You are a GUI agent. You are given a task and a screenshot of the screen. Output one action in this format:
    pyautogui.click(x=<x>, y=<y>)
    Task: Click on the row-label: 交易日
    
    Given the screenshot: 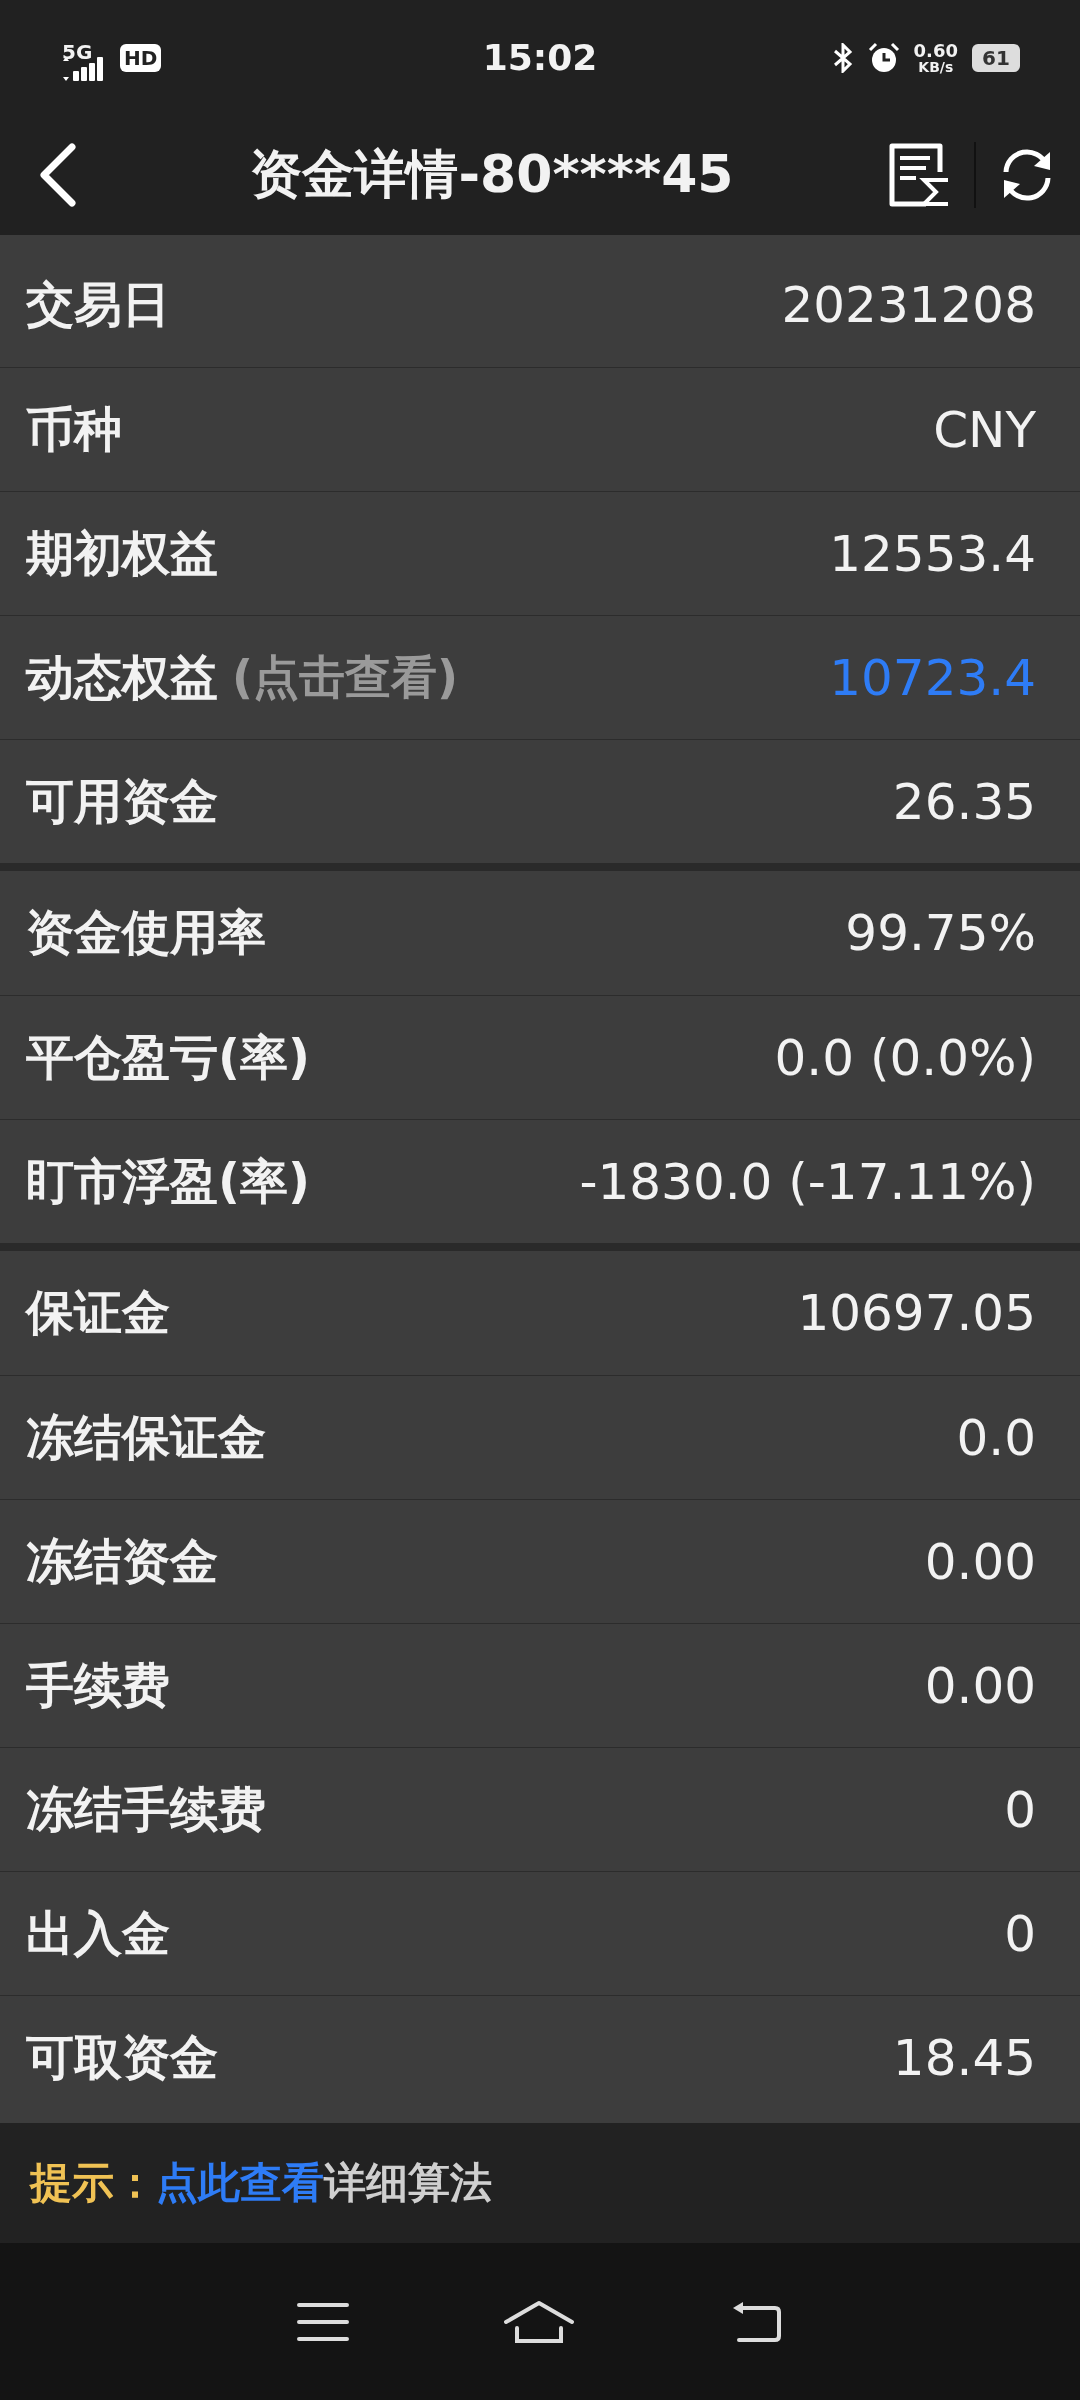 What is the action you would take?
    pyautogui.click(x=98, y=304)
    